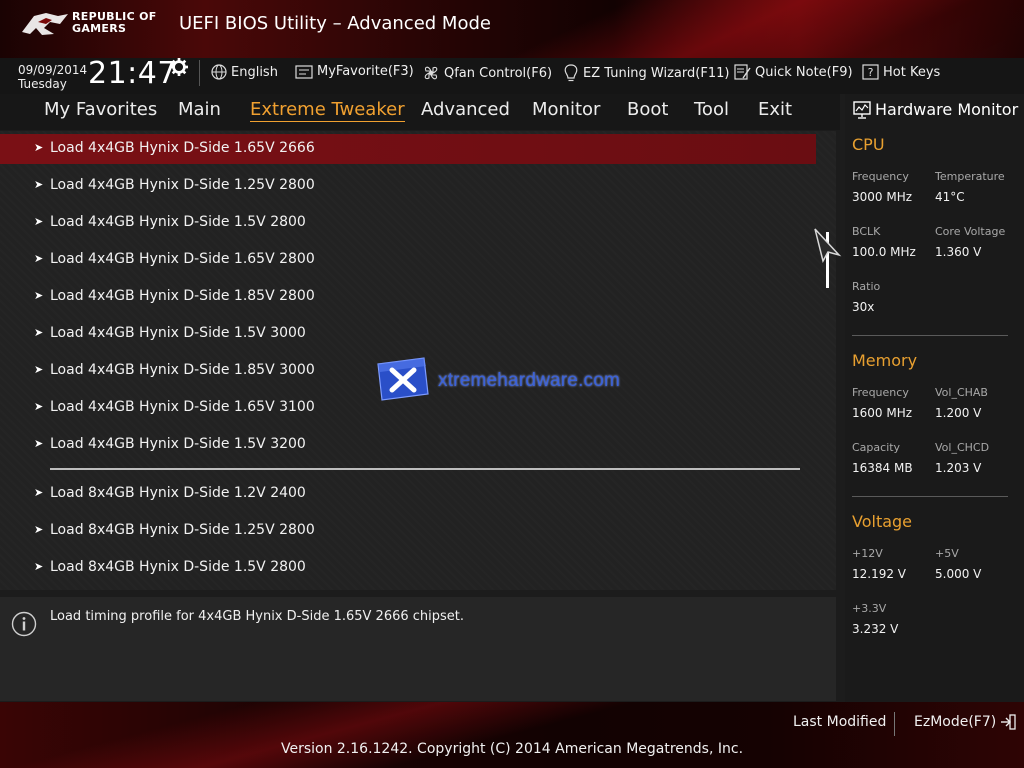 This screenshot has height=768, width=1024. Describe the element at coordinates (529, 380) in the screenshot. I see `watermark-text: xtremehardware.com` at that location.